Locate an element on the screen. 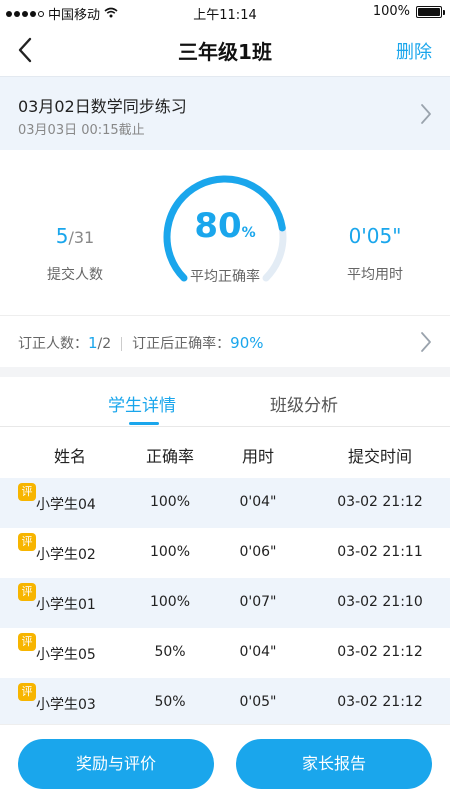 This screenshot has width=450, height=800. column-header-rate: 正确率 is located at coordinates (169, 456).